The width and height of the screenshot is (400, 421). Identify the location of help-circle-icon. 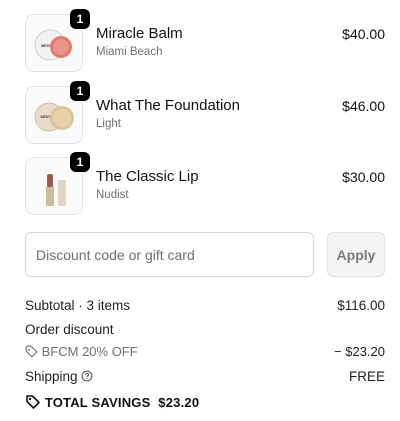
(87, 377).